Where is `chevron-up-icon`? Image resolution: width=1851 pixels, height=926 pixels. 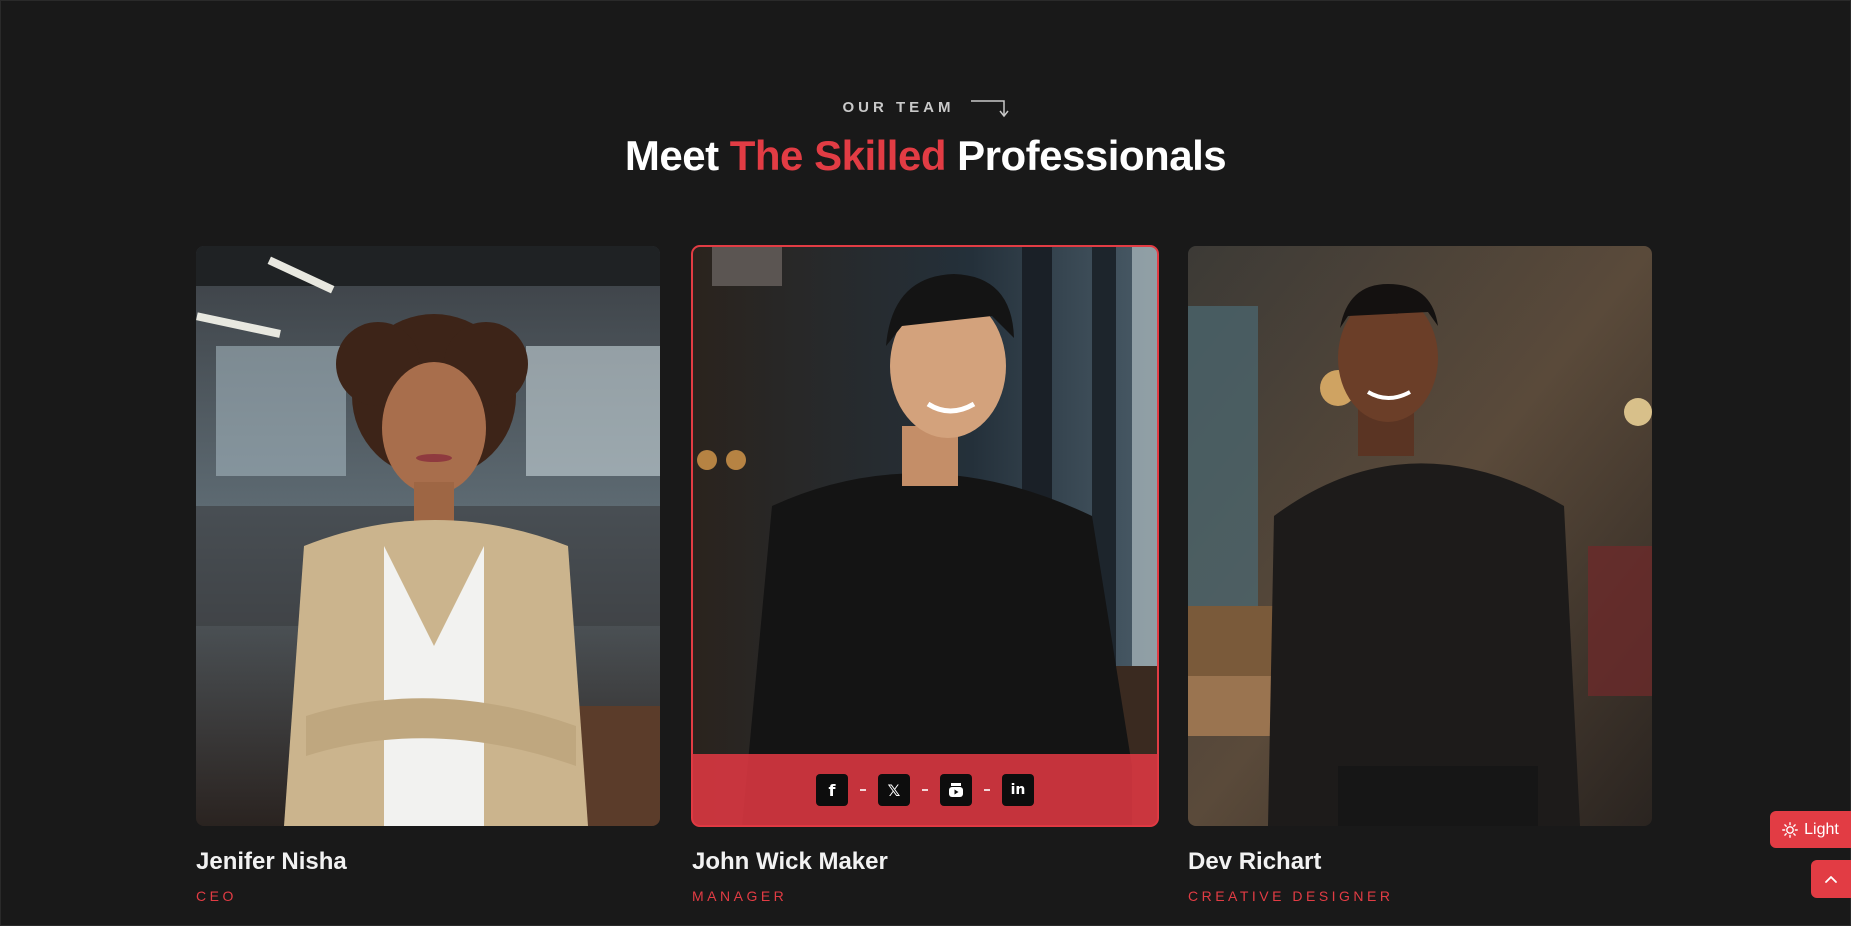 chevron-up-icon is located at coordinates (1831, 879).